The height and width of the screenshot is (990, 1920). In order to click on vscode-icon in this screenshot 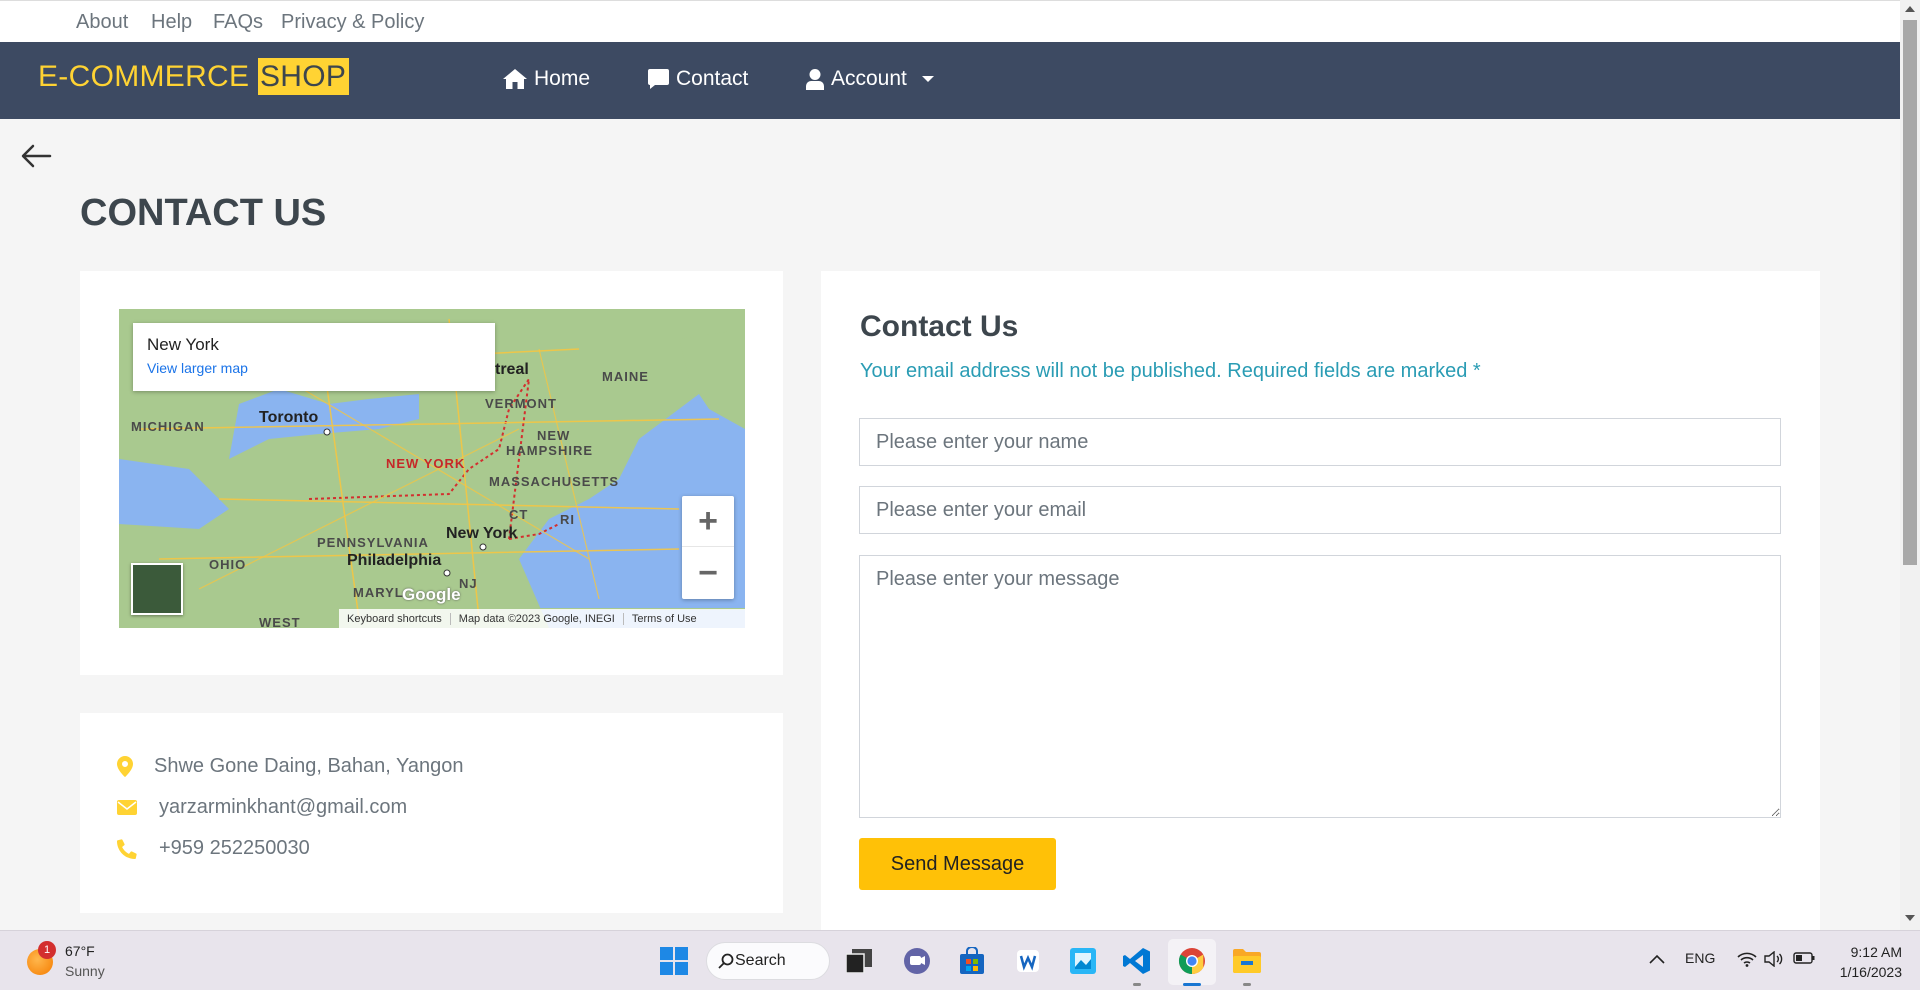, I will do `click(1136, 961)`.